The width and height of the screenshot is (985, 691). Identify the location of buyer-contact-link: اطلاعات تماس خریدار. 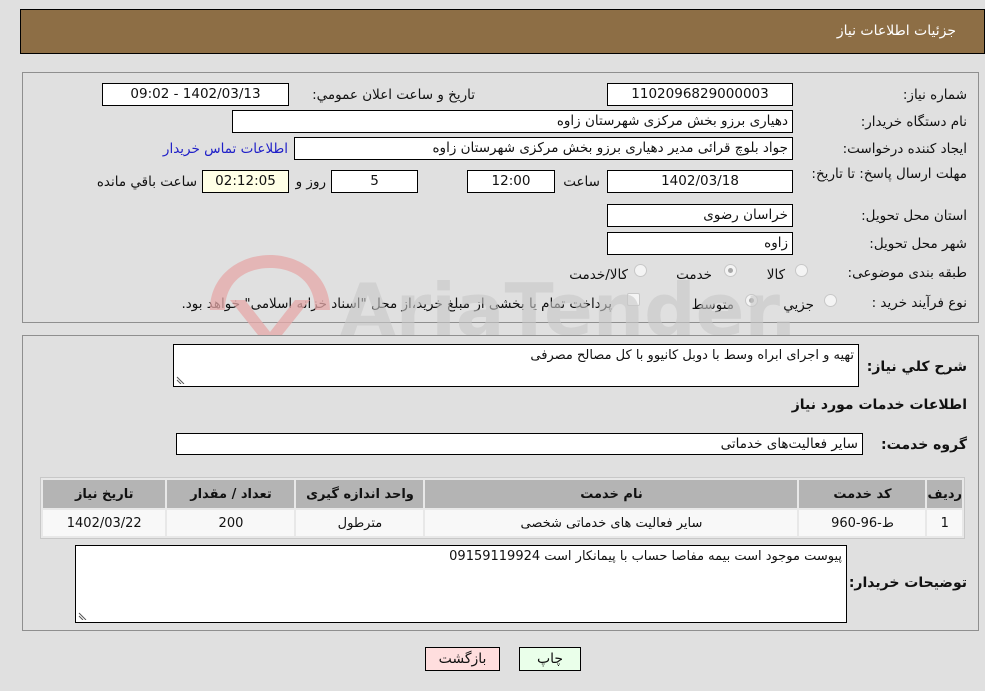
(225, 149).